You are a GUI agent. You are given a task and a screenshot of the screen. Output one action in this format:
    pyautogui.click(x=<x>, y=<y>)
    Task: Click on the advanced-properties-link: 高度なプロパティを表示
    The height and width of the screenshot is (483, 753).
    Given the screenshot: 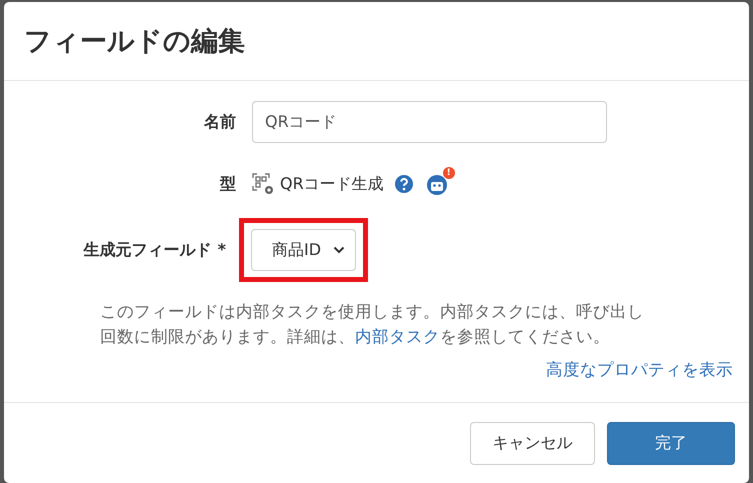 What is the action you would take?
    pyautogui.click(x=639, y=370)
    